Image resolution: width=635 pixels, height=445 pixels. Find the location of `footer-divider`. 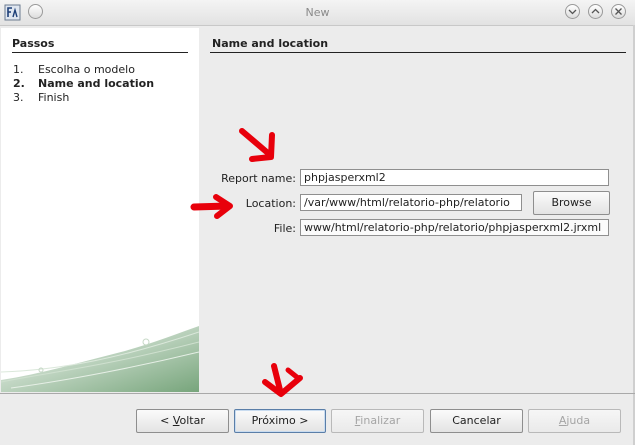

footer-divider is located at coordinates (317, 393).